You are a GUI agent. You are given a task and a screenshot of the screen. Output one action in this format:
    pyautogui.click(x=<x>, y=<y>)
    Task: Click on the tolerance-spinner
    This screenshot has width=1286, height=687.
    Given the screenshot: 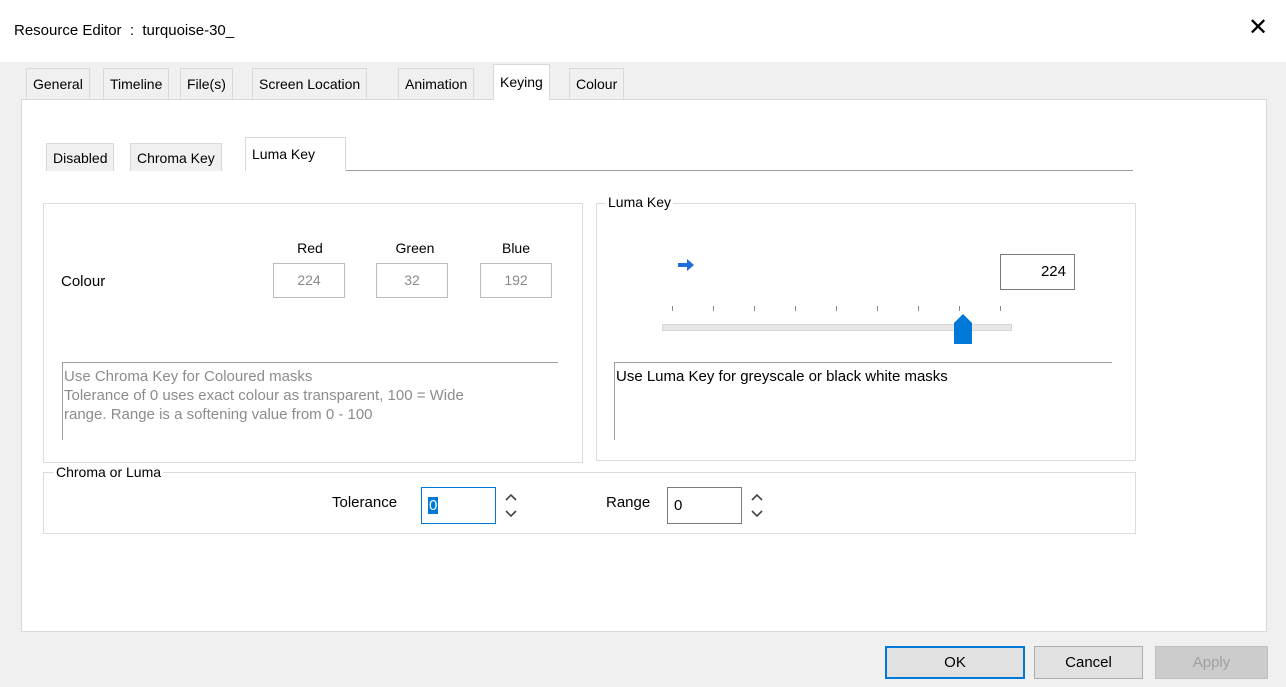 What is the action you would take?
    pyautogui.click(x=511, y=505)
    